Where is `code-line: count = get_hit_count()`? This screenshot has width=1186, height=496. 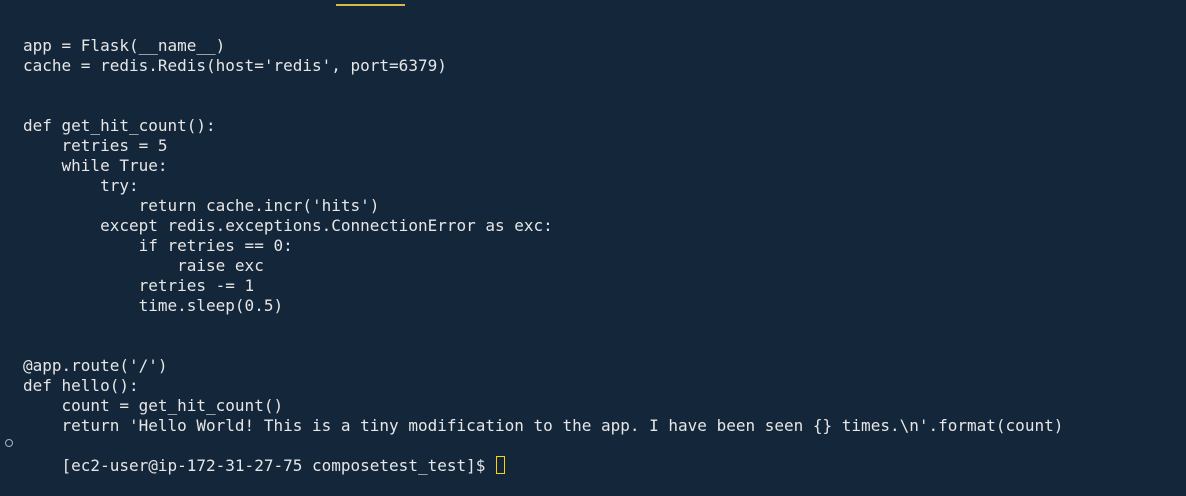 code-line: count = get_hit_count() is located at coordinates (153, 405).